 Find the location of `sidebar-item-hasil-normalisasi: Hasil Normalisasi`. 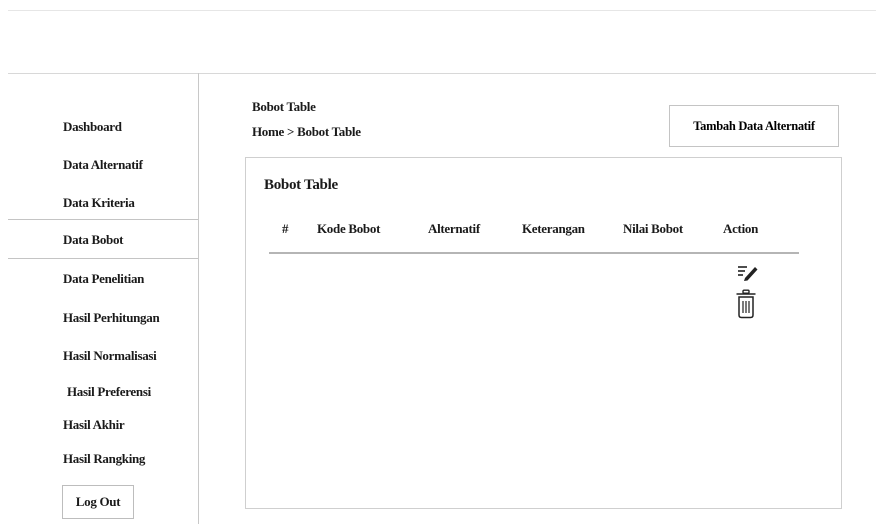

sidebar-item-hasil-normalisasi: Hasil Normalisasi is located at coordinates (110, 356).